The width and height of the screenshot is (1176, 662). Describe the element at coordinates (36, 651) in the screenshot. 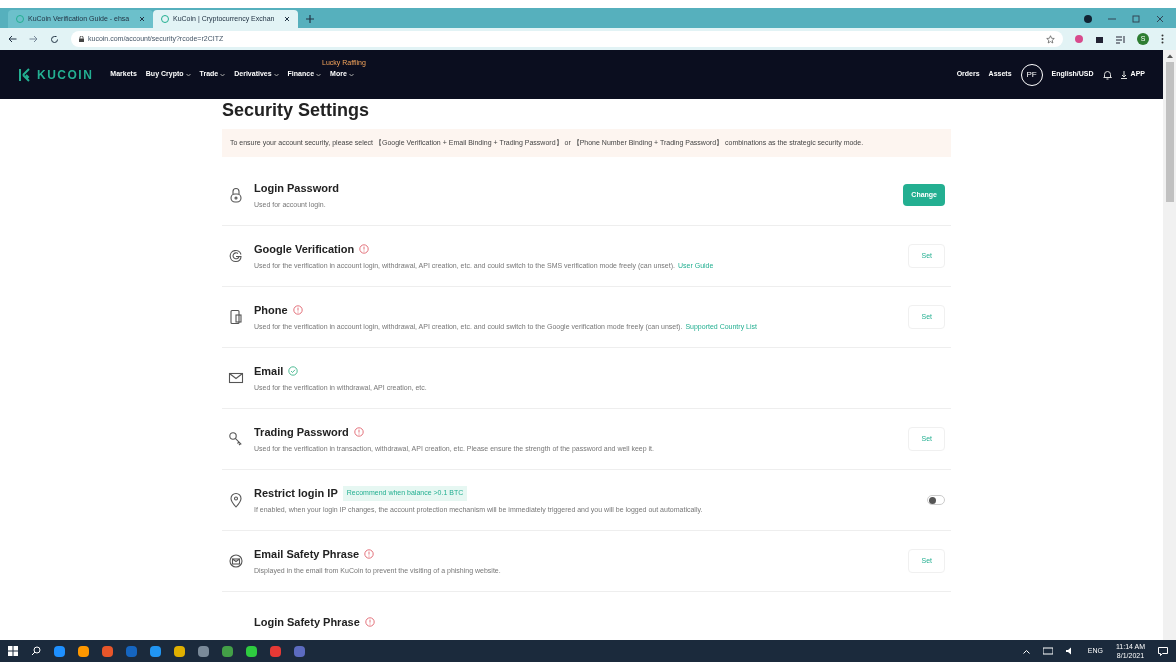

I see `search-icon` at that location.